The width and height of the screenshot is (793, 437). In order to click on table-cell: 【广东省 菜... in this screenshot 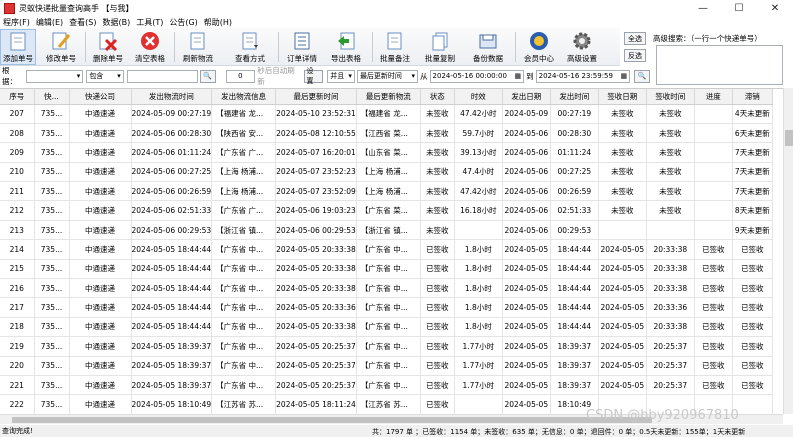, I will do `click(388, 210)`.